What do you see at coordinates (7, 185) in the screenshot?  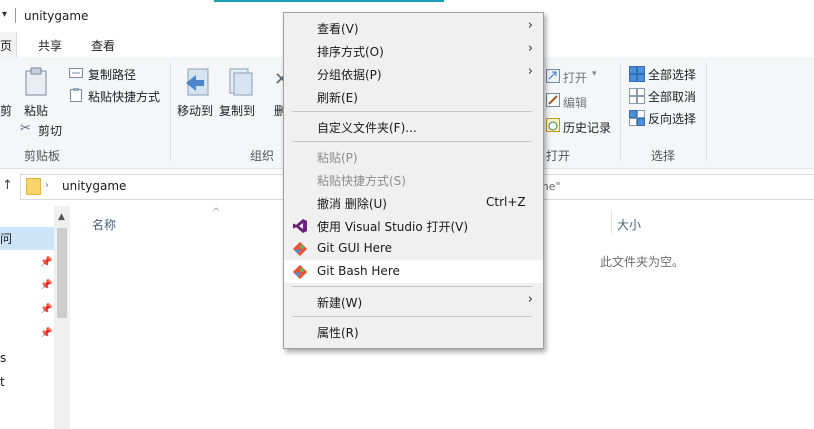 I see `up-arrow-icon: ↑` at bounding box center [7, 185].